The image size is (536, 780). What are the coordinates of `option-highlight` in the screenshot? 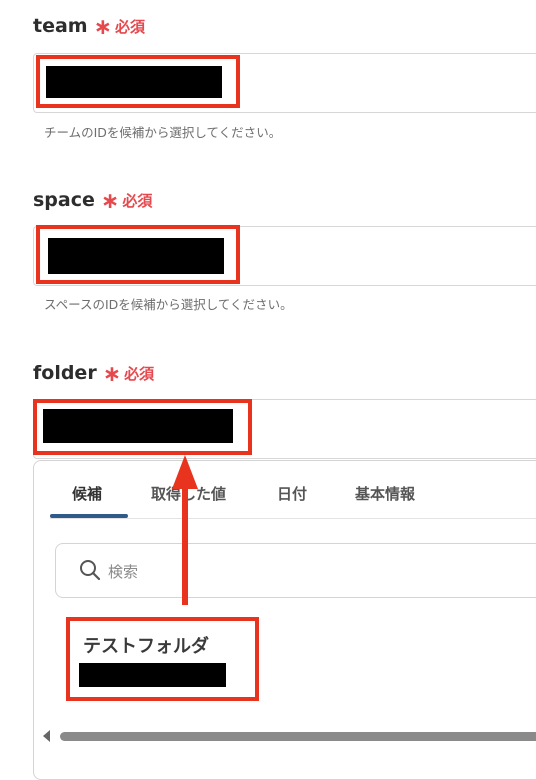 It's located at (162, 659).